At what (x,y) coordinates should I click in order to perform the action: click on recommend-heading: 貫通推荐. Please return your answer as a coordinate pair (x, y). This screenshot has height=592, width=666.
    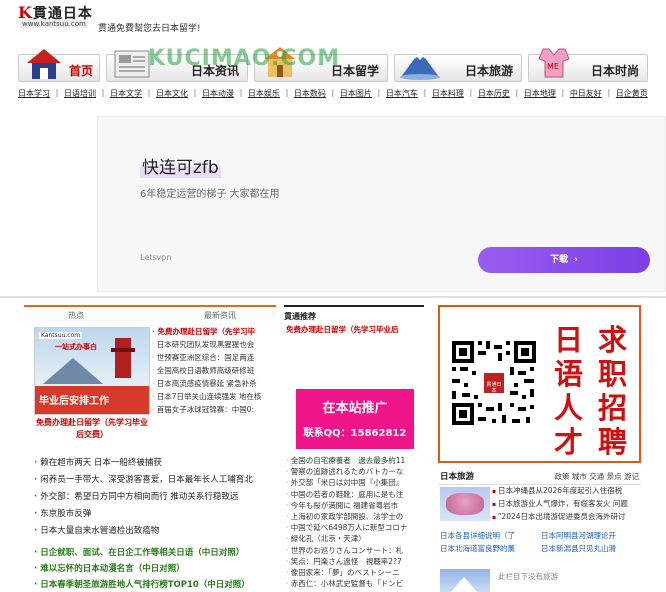
    Looking at the image, I should click on (354, 313).